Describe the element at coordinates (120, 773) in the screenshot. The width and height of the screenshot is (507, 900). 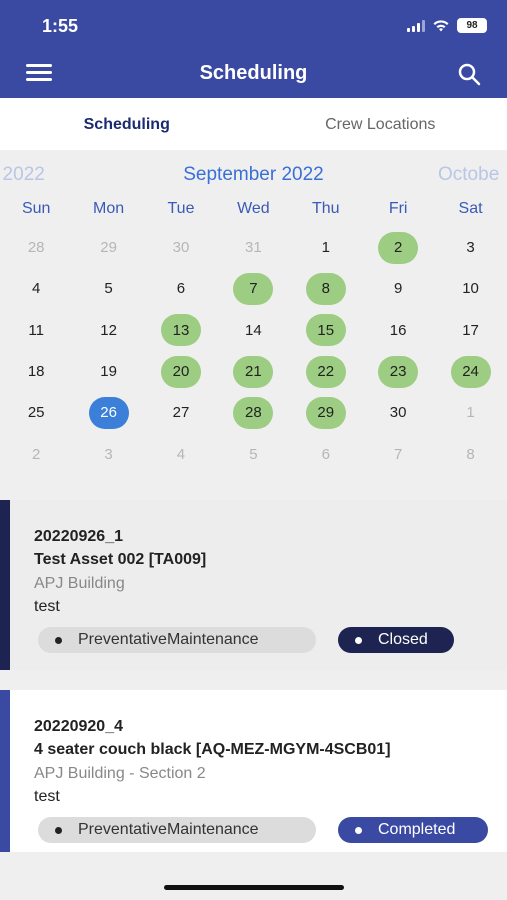
I see `job-location: APJ Building - Section 2` at that location.